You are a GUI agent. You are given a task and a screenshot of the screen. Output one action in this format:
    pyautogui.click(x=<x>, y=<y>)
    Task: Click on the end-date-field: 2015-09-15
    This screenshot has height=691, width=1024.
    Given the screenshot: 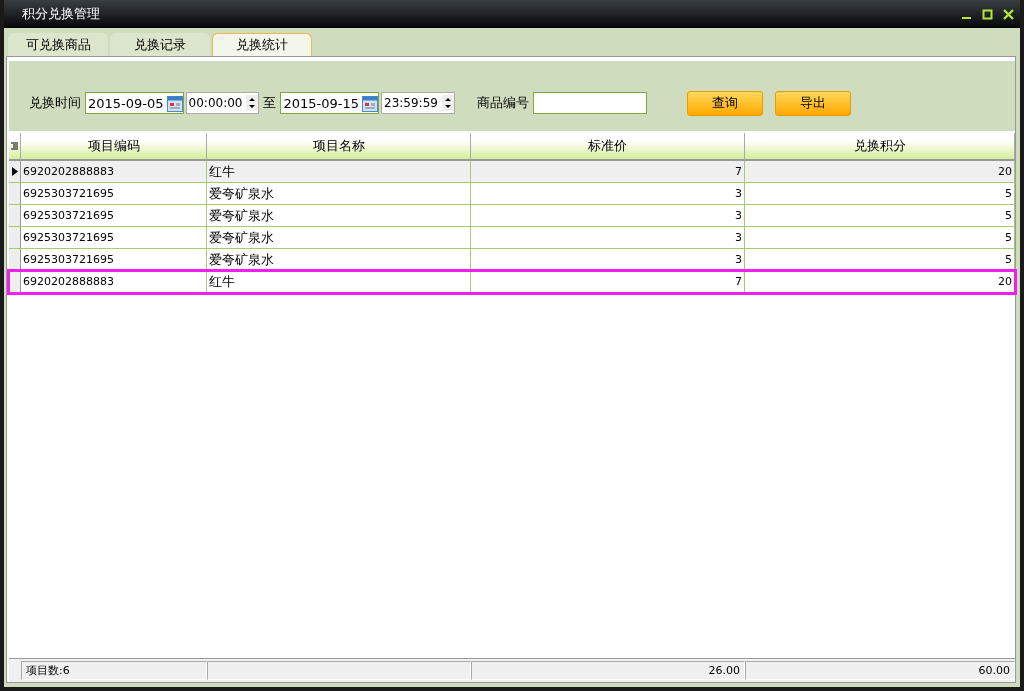 What is the action you would take?
    pyautogui.click(x=330, y=103)
    